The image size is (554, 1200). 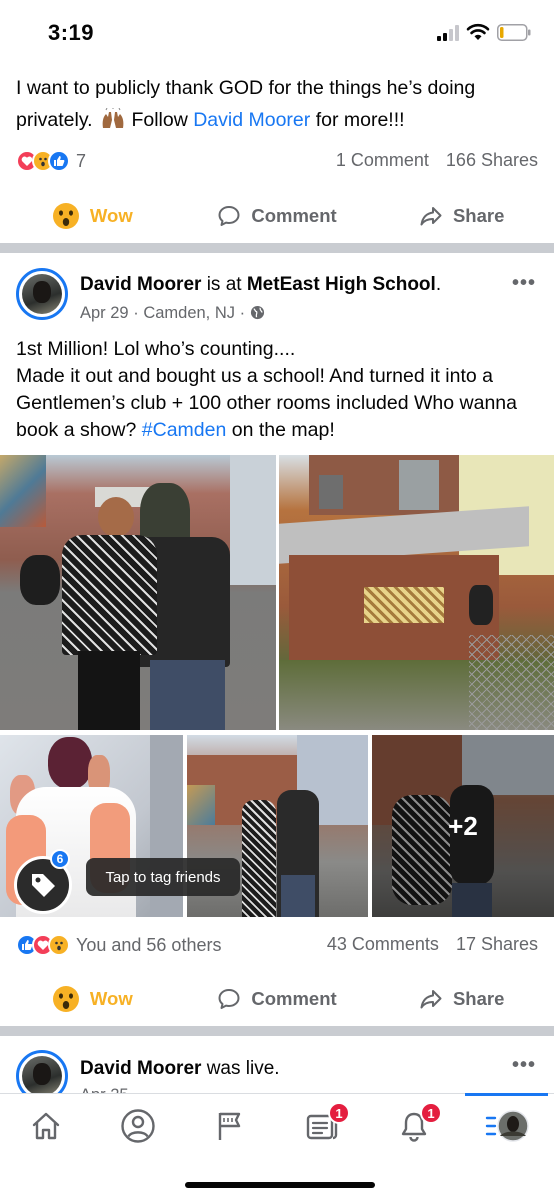 What do you see at coordinates (280, 1185) in the screenshot?
I see `home-indicator` at bounding box center [280, 1185].